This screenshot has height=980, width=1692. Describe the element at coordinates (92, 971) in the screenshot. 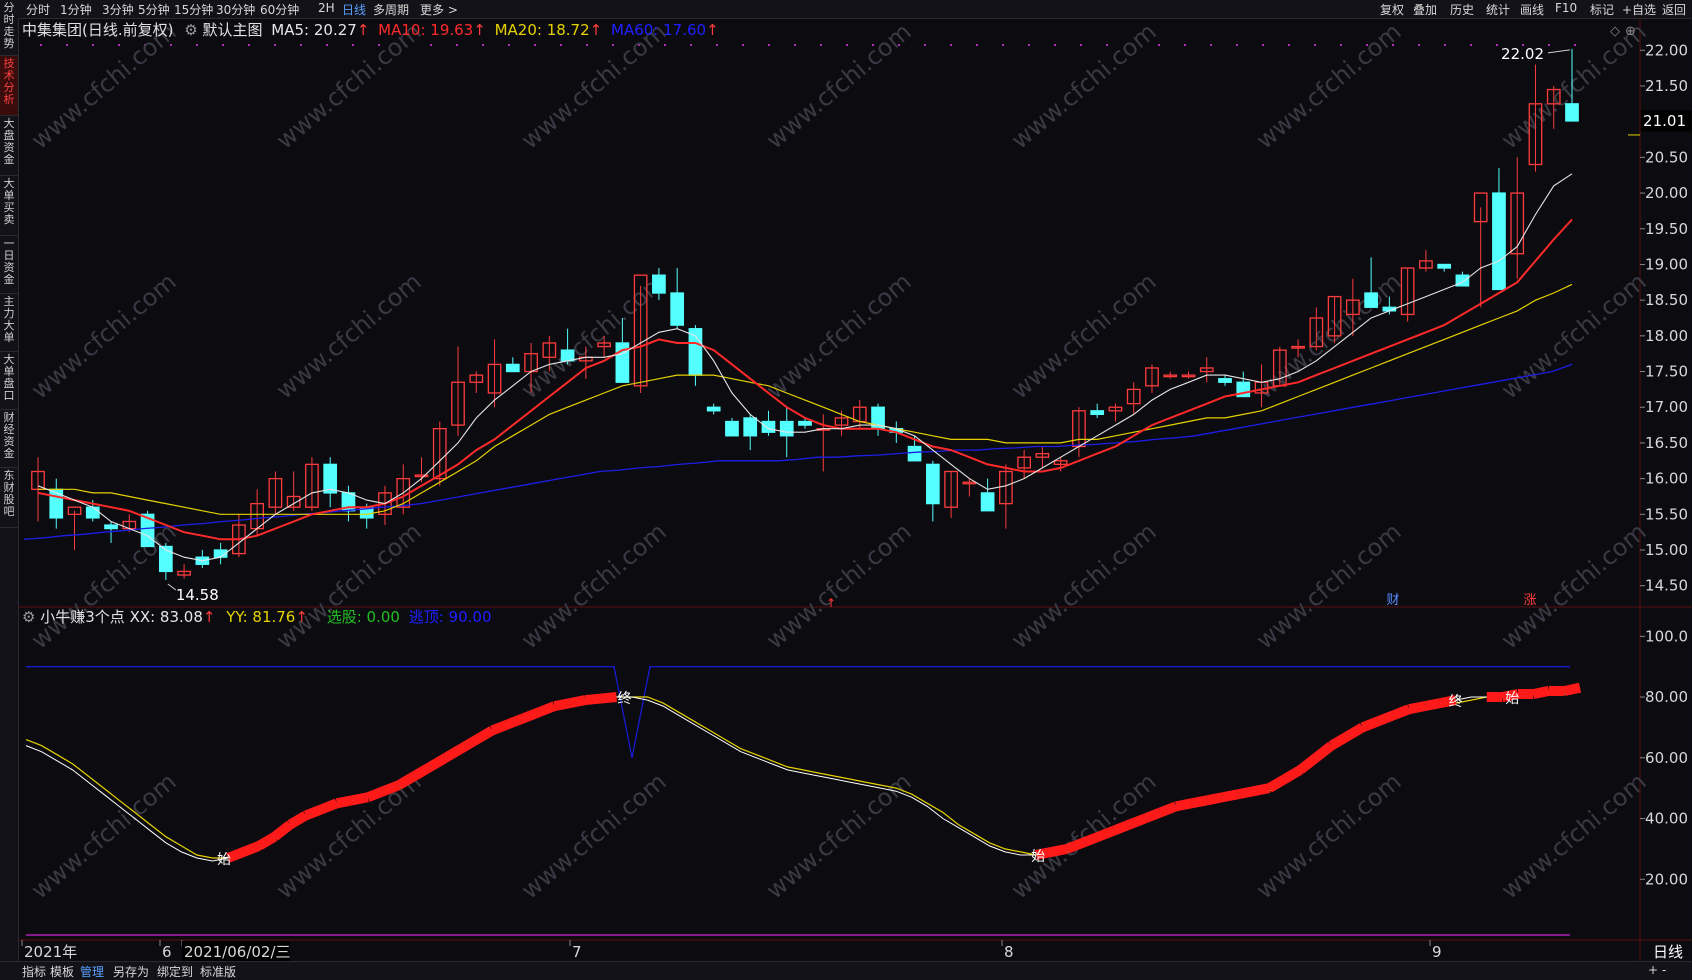

I see `bottom-tab-2: 管理` at that location.